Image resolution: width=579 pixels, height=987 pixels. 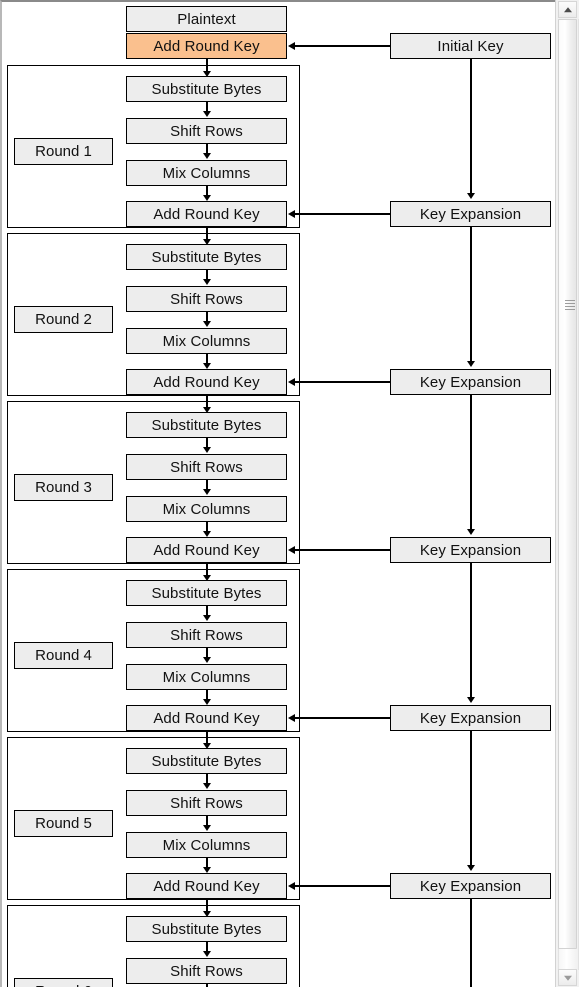 What do you see at coordinates (206, 131) in the screenshot?
I see `node-round1-shift-rows: Shift Rows` at bounding box center [206, 131].